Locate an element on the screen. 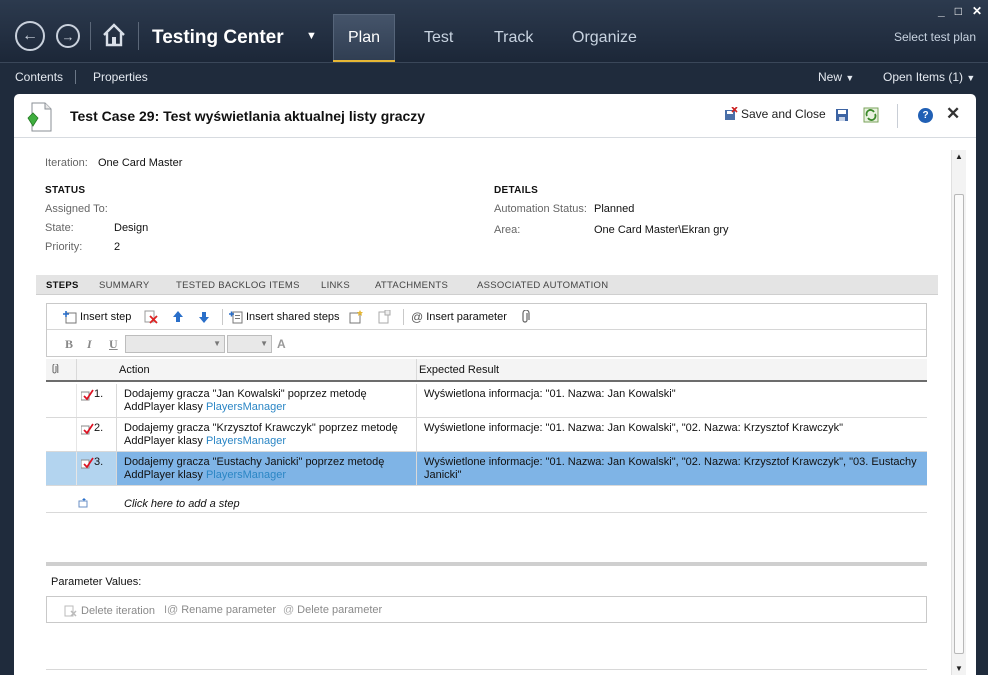 The width and height of the screenshot is (988, 675). column-header-expected-result: Expected Result is located at coordinates (459, 370).